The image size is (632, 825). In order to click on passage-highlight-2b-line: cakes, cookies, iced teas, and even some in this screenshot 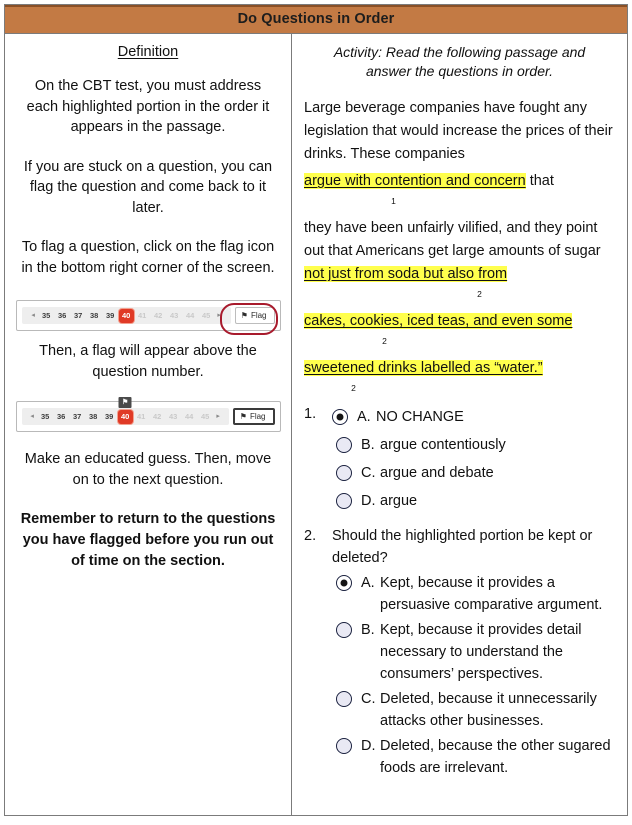, I will do `click(459, 321)`.